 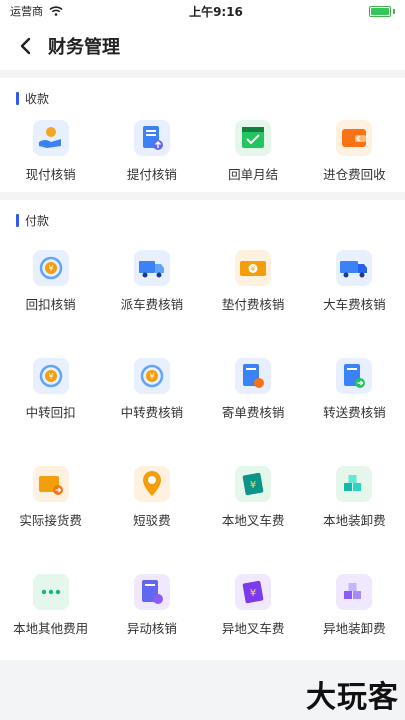 What do you see at coordinates (37, 98) in the screenshot?
I see `section-title-collect-label: 收款` at bounding box center [37, 98].